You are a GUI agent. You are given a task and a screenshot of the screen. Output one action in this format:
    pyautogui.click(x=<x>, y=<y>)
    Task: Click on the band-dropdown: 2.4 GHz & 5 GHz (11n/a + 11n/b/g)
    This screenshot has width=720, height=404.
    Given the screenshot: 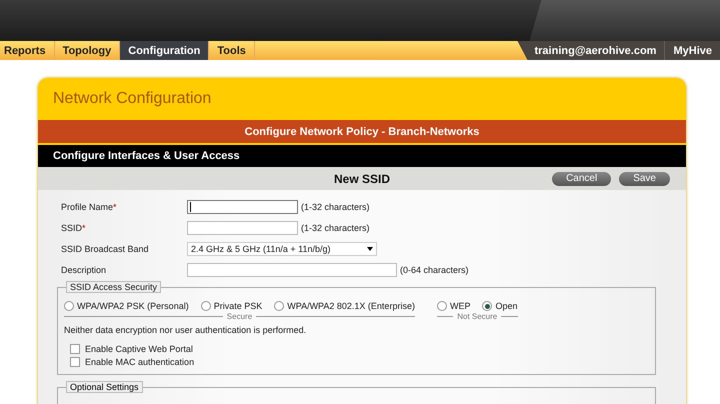 What is the action you would take?
    pyautogui.click(x=282, y=249)
    